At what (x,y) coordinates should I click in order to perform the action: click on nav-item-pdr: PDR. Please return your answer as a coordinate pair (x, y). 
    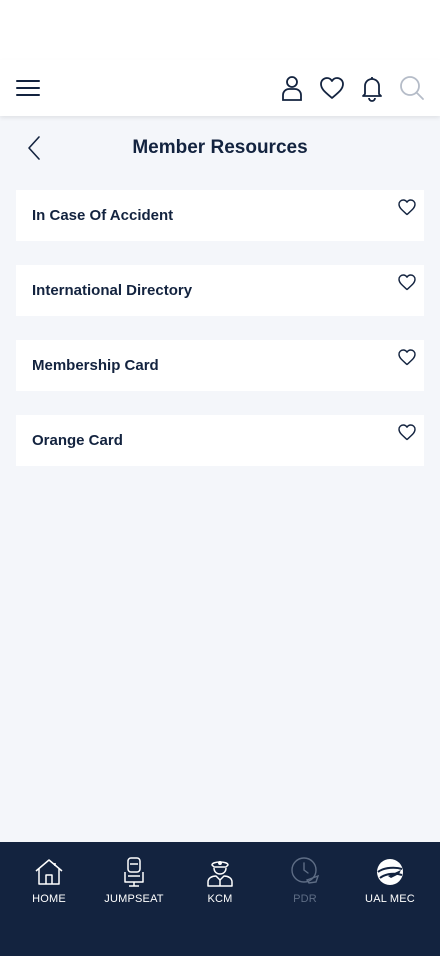
    Looking at the image, I should click on (305, 886).